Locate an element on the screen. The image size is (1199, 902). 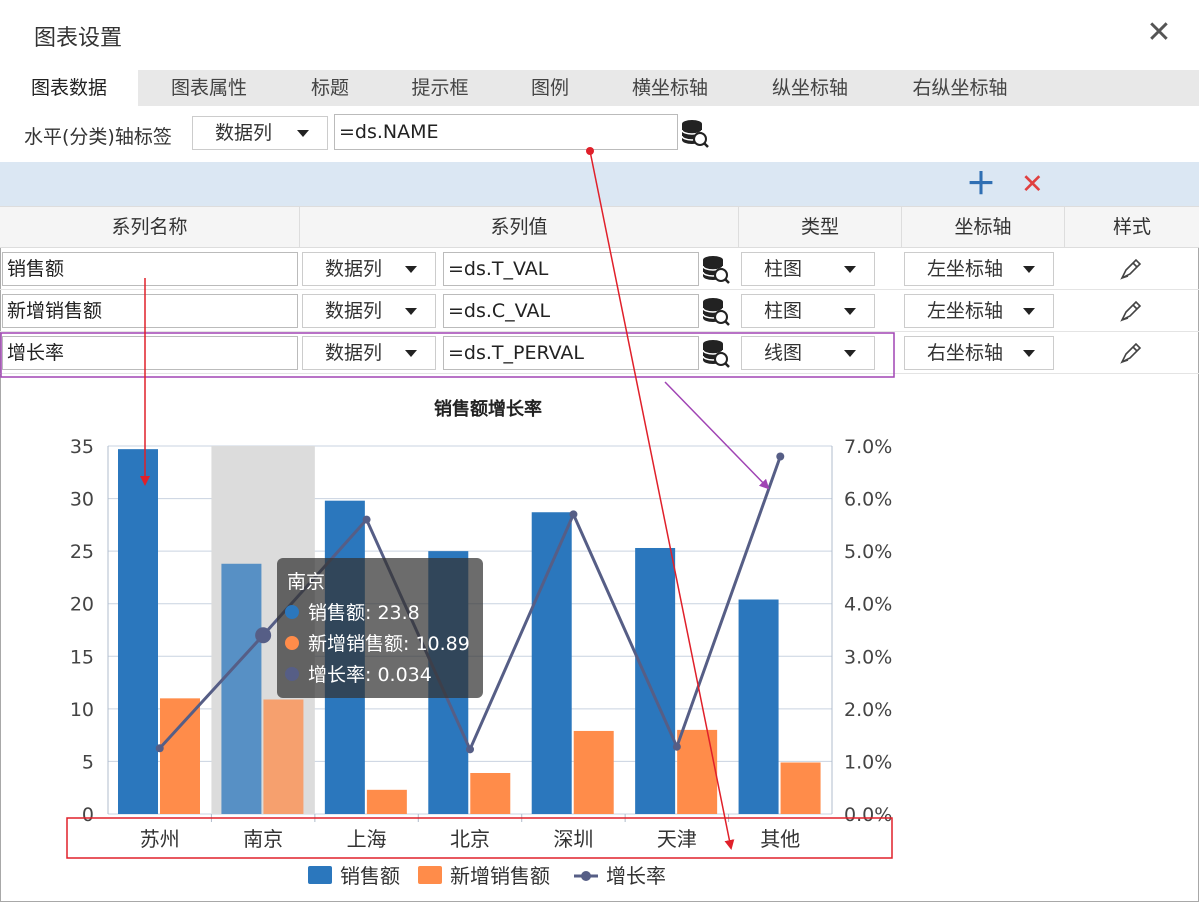
series-row: 销售额 数据列 =ds.T_VAL 柱图 左坐标轴 is located at coordinates (599, 269).